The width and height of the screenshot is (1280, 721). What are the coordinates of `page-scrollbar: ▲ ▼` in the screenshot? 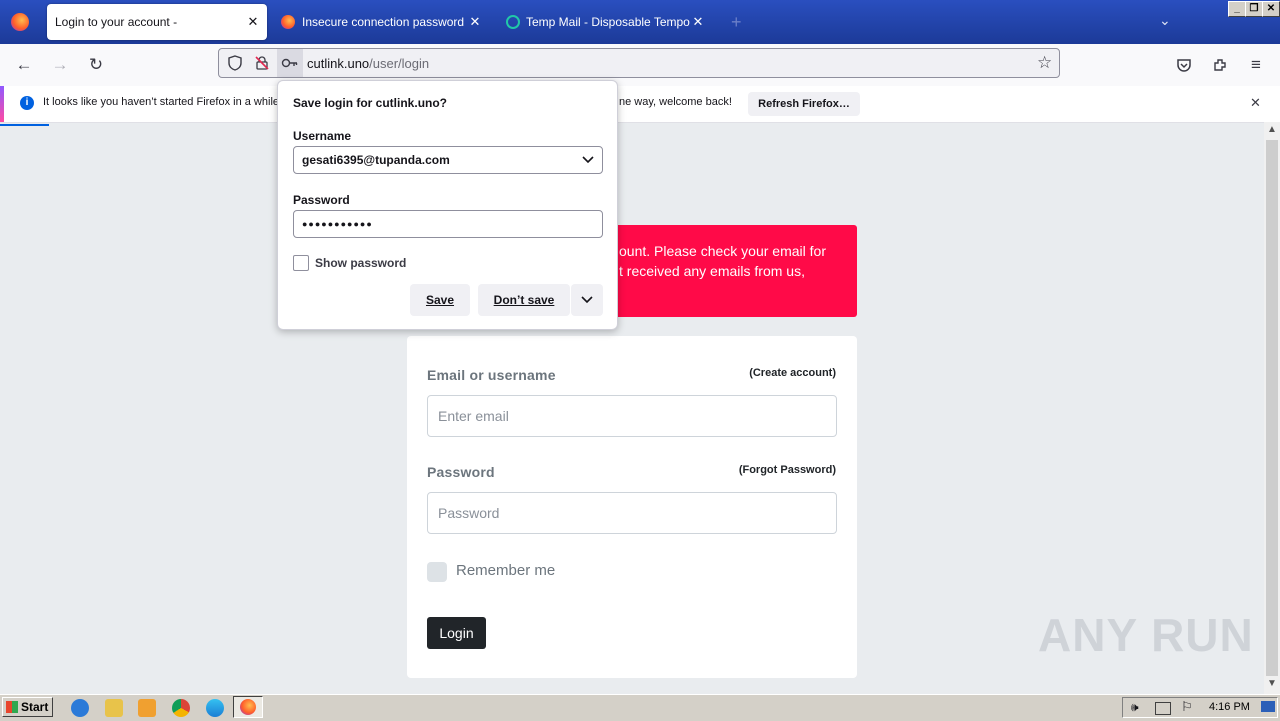 It's located at (1272, 408).